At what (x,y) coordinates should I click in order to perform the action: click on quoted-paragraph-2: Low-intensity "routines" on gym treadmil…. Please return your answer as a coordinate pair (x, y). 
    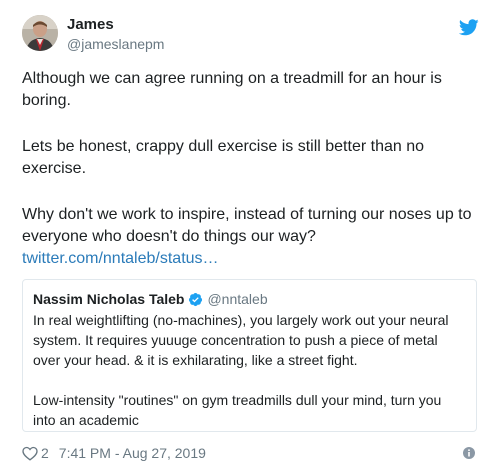
    Looking at the image, I should click on (237, 410).